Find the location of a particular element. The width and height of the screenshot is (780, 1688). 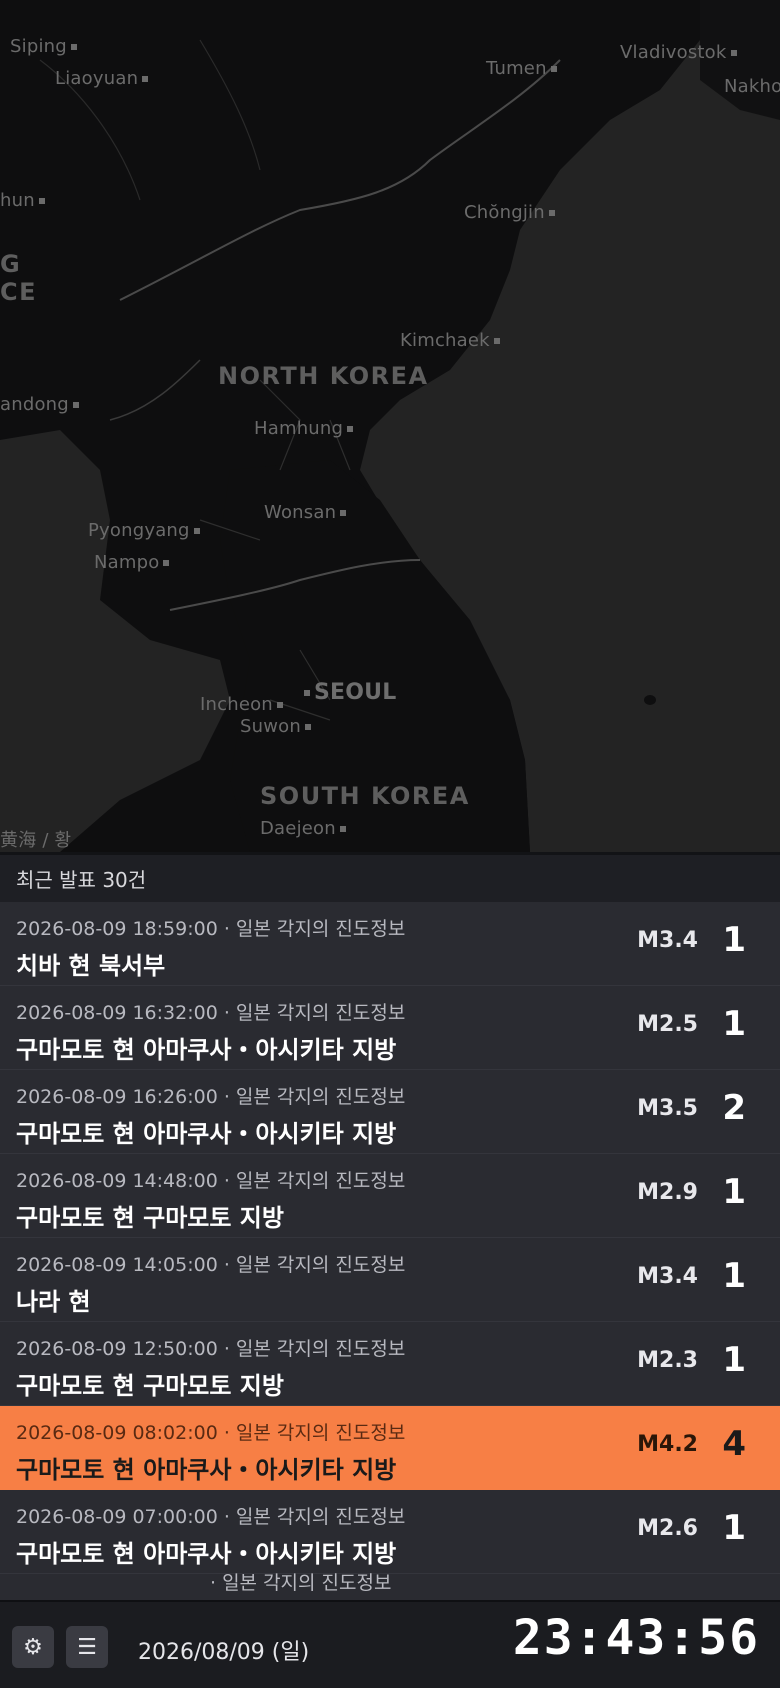

item-meta: 2026-08-09 08:02:00 · 일본 각지의 진도정보 is located at coordinates (211, 1433).